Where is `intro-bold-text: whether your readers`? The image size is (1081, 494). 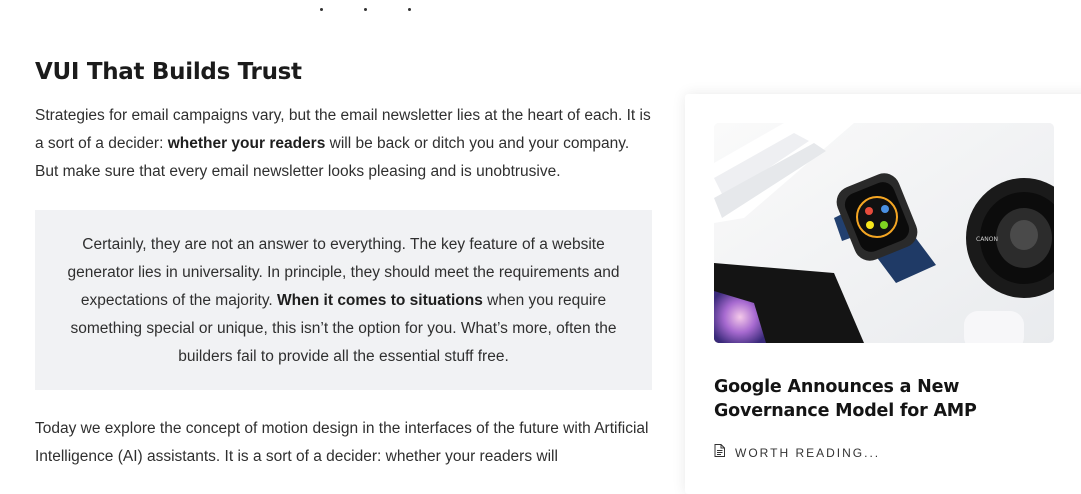 intro-bold-text: whether your readers is located at coordinates (246, 143).